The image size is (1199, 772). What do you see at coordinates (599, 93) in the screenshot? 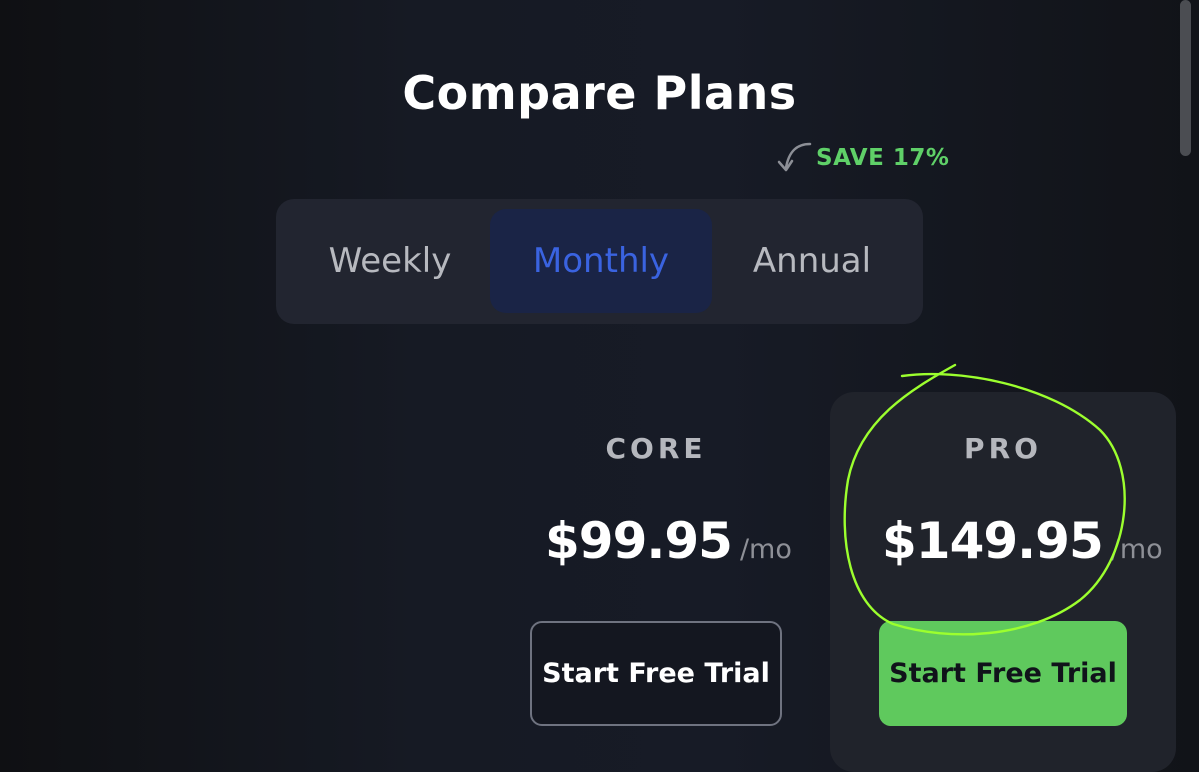
I see `page-title: Compare Plans` at bounding box center [599, 93].